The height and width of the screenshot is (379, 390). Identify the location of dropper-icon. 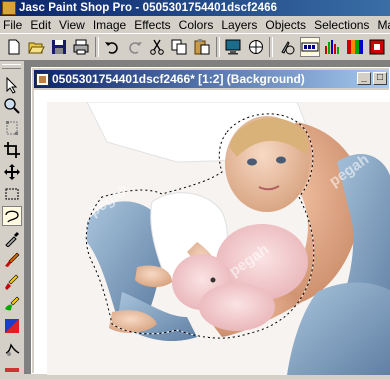
(12, 238).